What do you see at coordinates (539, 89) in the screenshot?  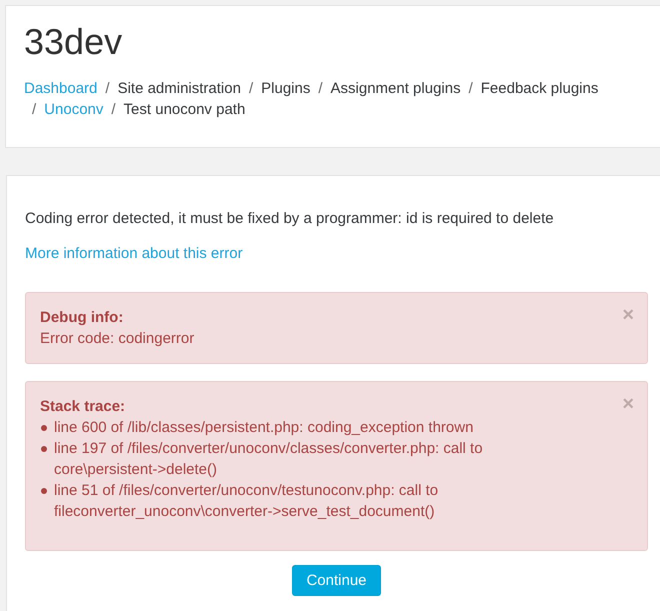 I see `breadcrumb-item: Feedback plugins` at bounding box center [539, 89].